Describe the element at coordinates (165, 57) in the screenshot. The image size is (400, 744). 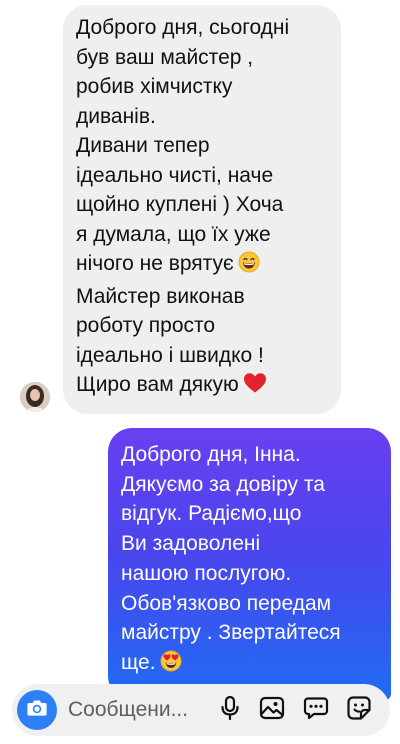
I see `message-line: був ваш майстер ,` at that location.